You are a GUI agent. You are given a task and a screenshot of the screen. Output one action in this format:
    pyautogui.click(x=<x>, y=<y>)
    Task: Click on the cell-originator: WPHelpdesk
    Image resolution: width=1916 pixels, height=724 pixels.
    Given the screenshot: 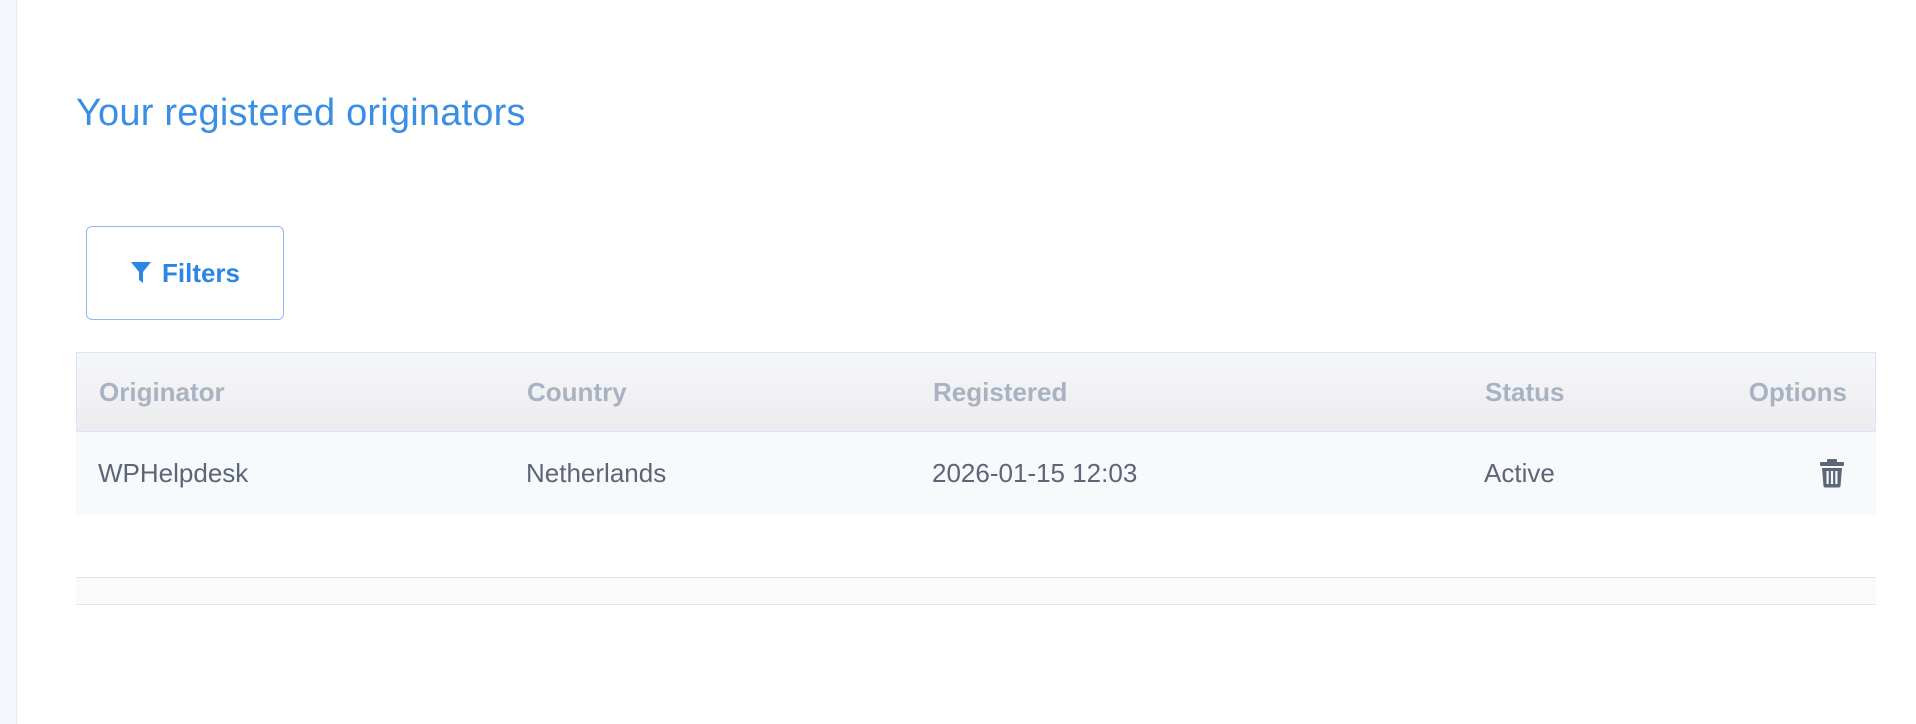 What is the action you would take?
    pyautogui.click(x=173, y=472)
    